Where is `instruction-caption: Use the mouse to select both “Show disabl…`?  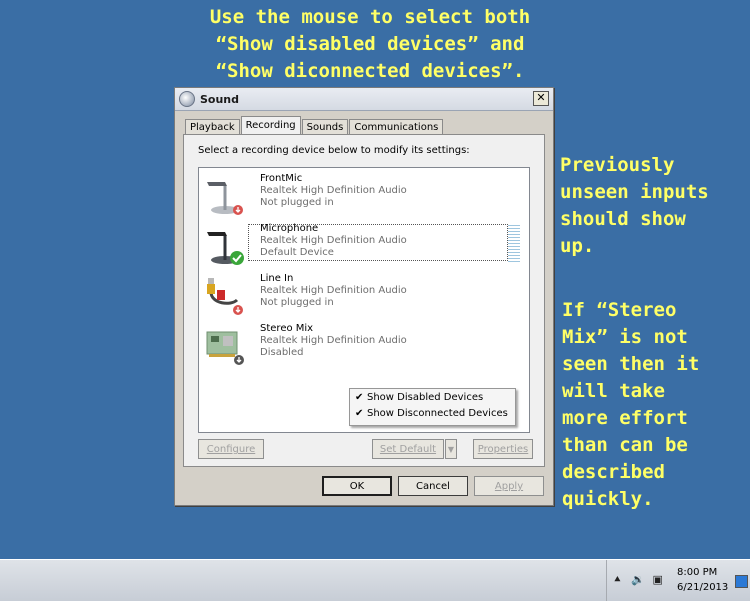 instruction-caption: Use the mouse to select both “Show disabl… is located at coordinates (370, 44).